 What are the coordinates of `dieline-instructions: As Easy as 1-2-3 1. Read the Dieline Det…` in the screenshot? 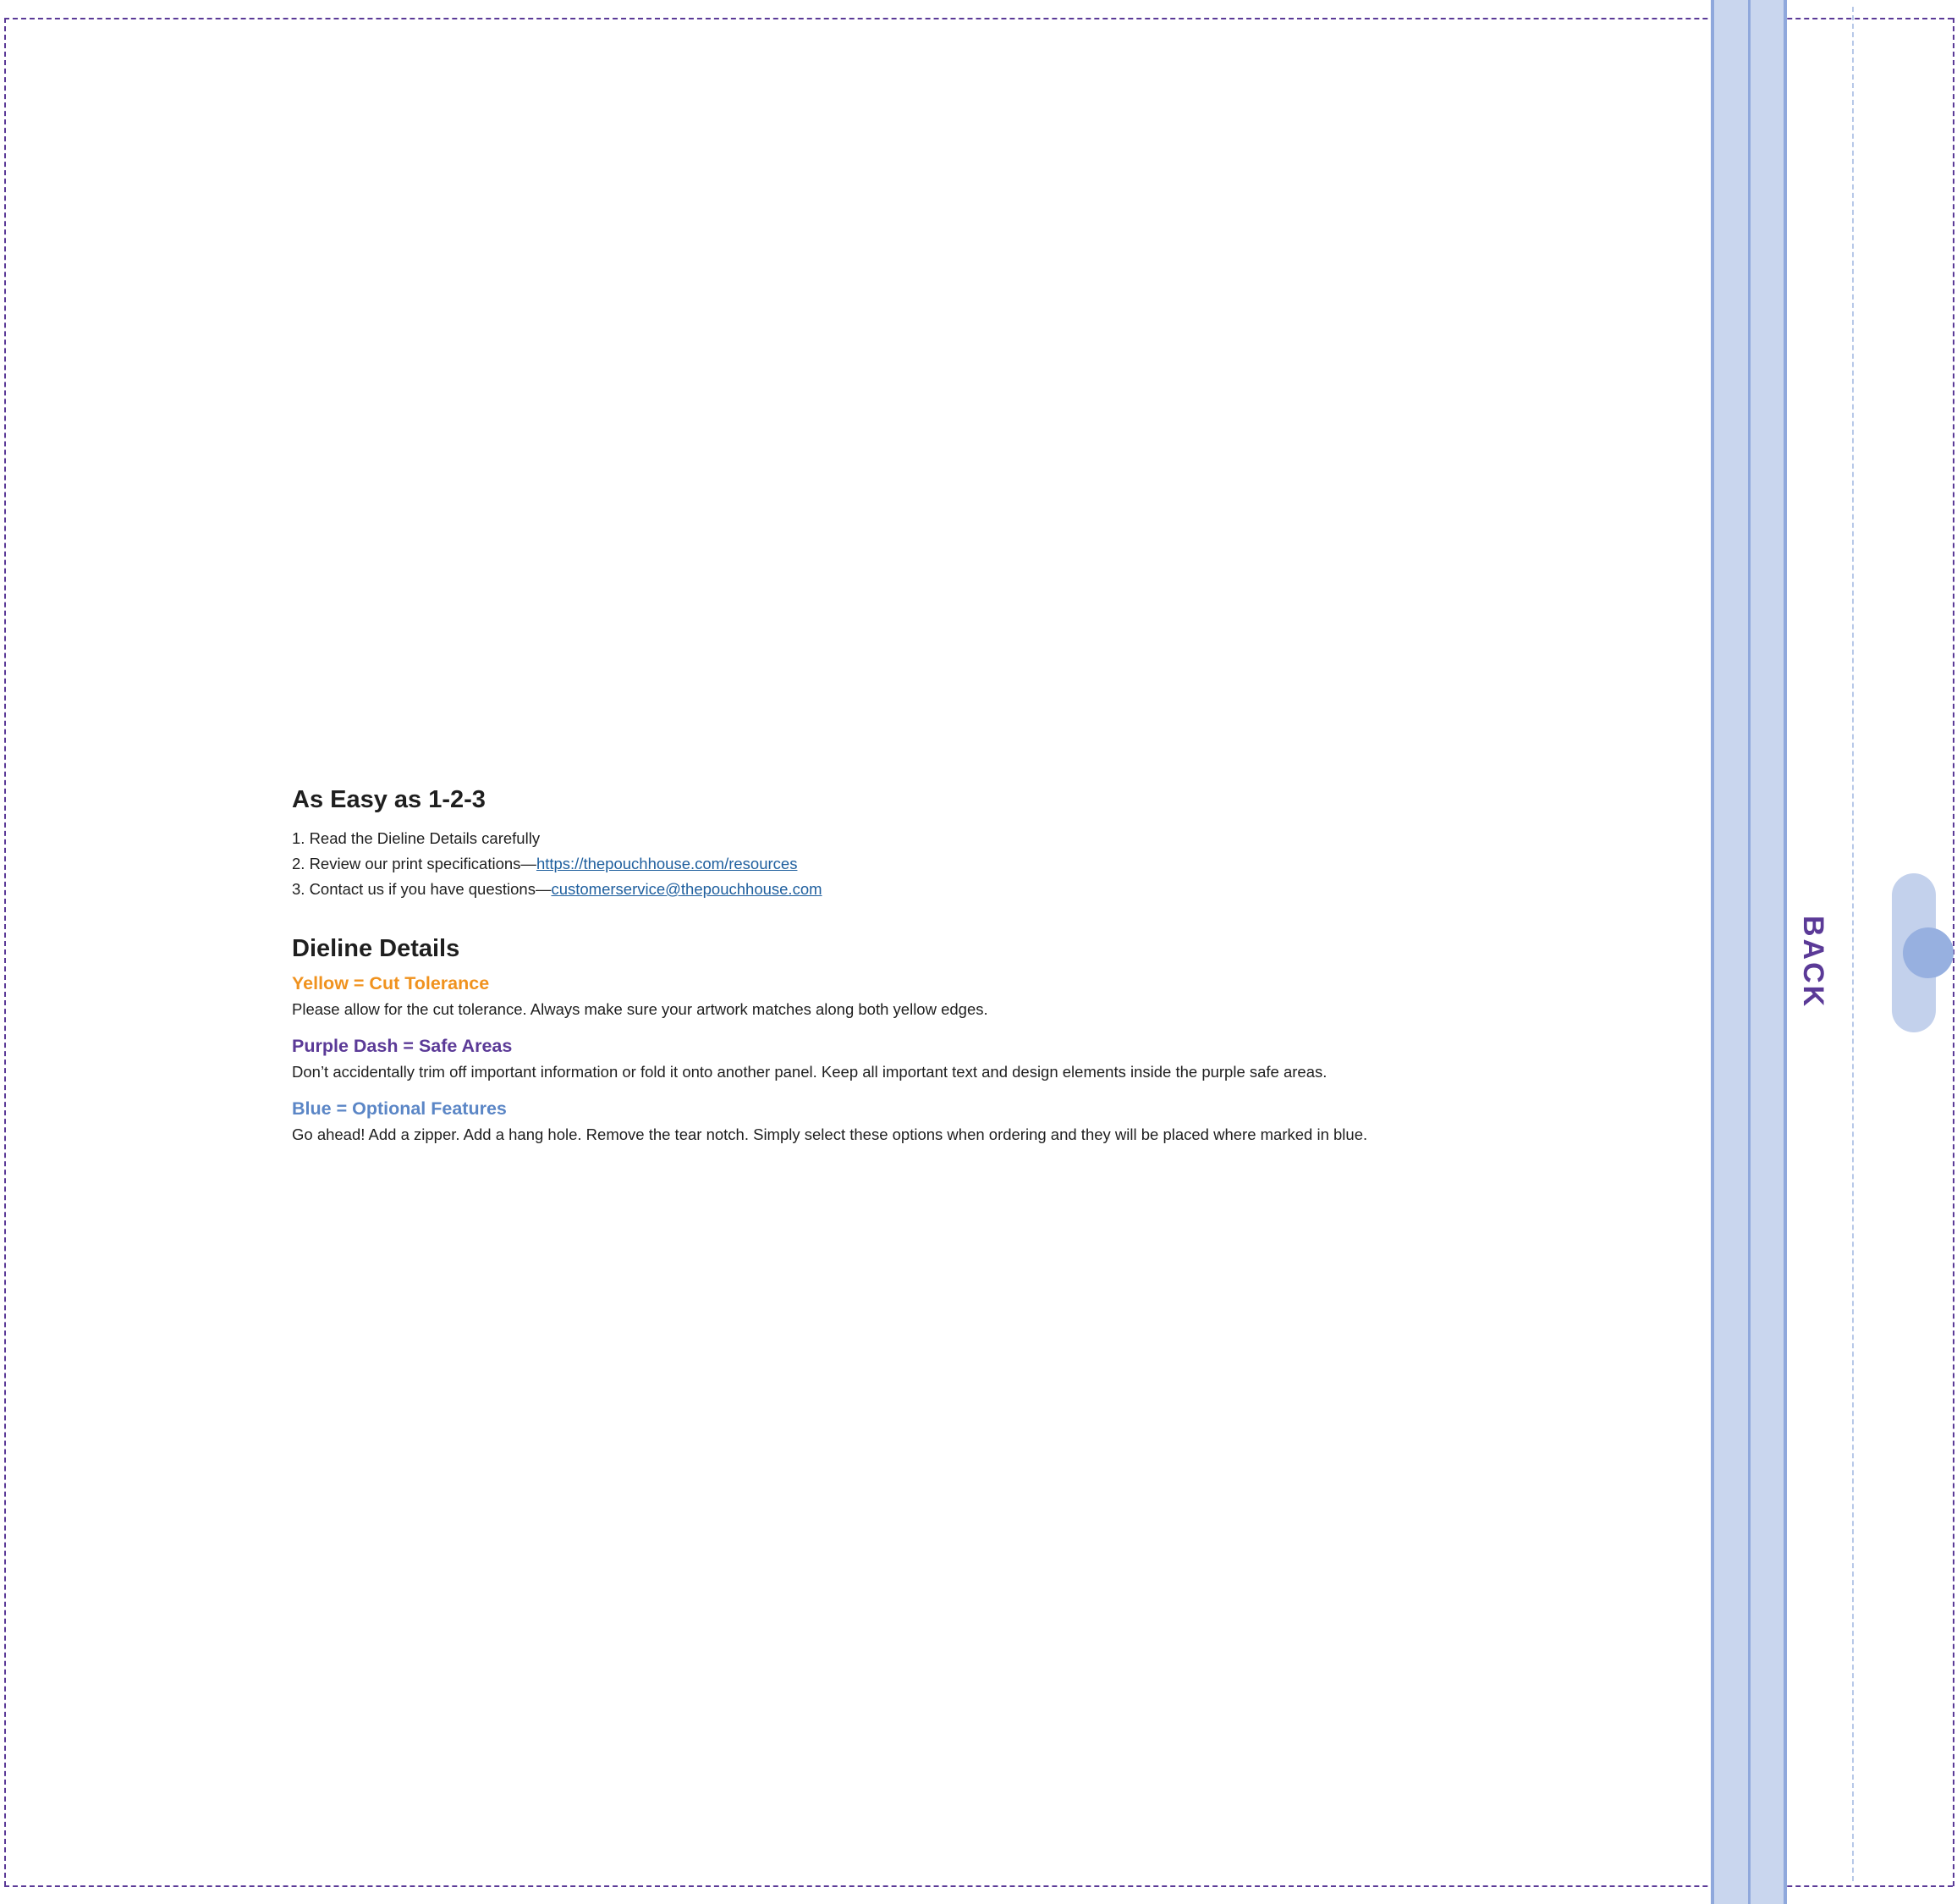 It's located at (985, 964).